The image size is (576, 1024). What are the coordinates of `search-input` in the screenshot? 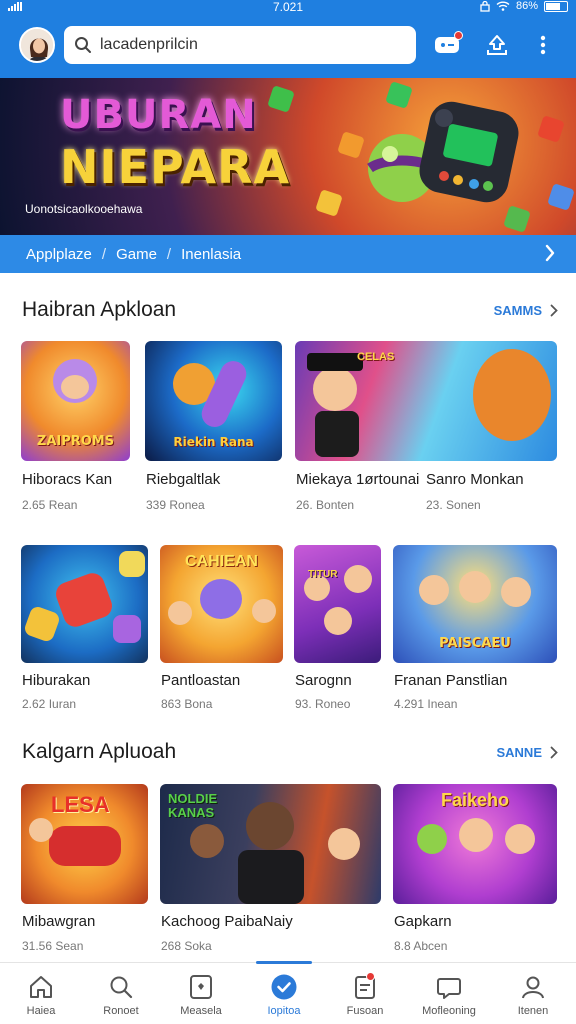 It's located at (245, 45).